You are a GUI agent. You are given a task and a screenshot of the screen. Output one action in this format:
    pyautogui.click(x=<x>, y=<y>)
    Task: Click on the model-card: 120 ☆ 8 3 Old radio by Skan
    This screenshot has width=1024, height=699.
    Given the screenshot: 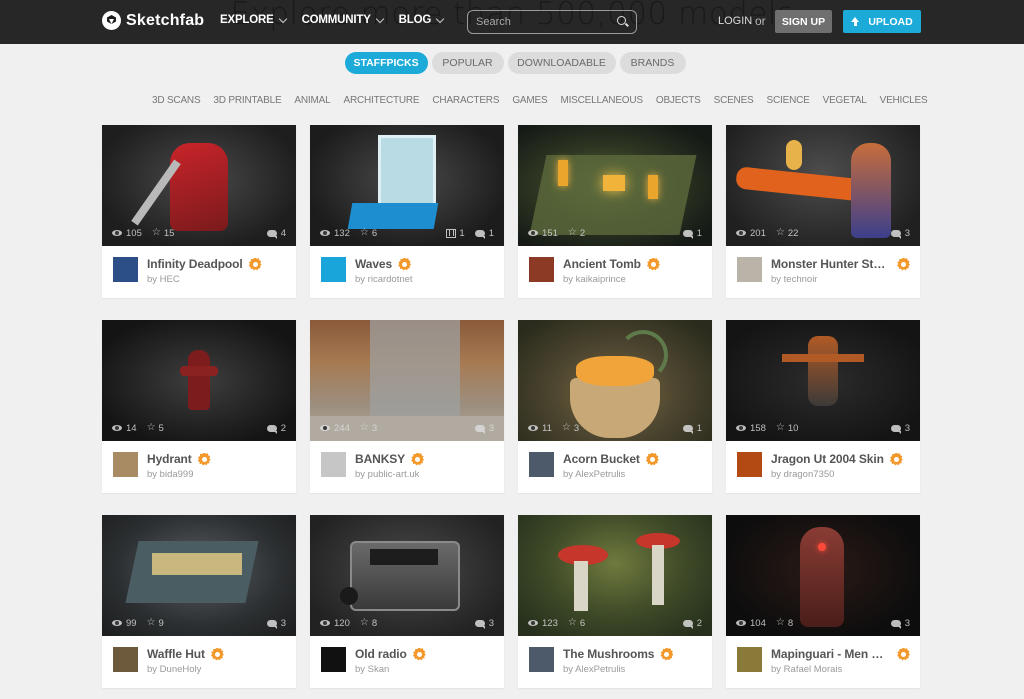 What is the action you would take?
    pyautogui.click(x=407, y=601)
    